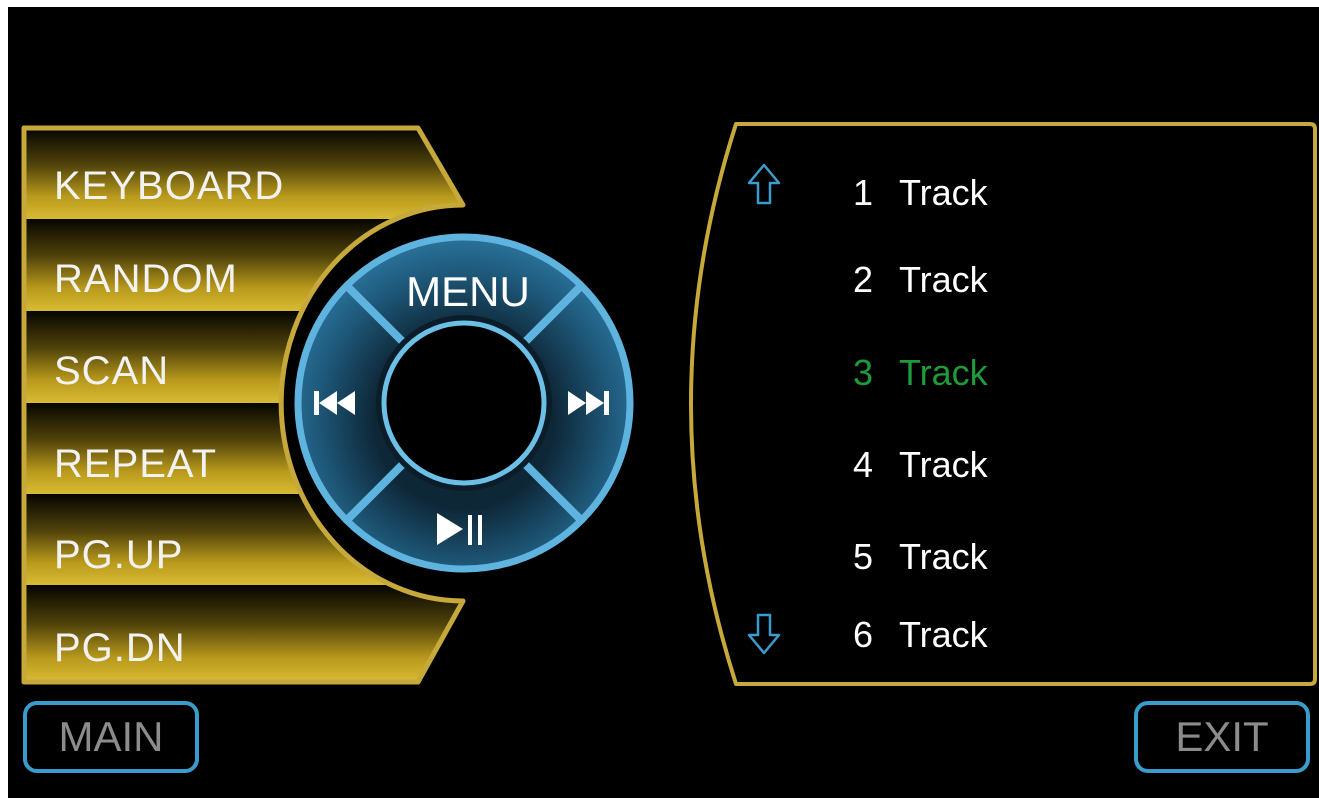 Image resolution: width=1319 pixels, height=798 pixels. What do you see at coordinates (468, 292) in the screenshot?
I see `menu-button: MENU` at bounding box center [468, 292].